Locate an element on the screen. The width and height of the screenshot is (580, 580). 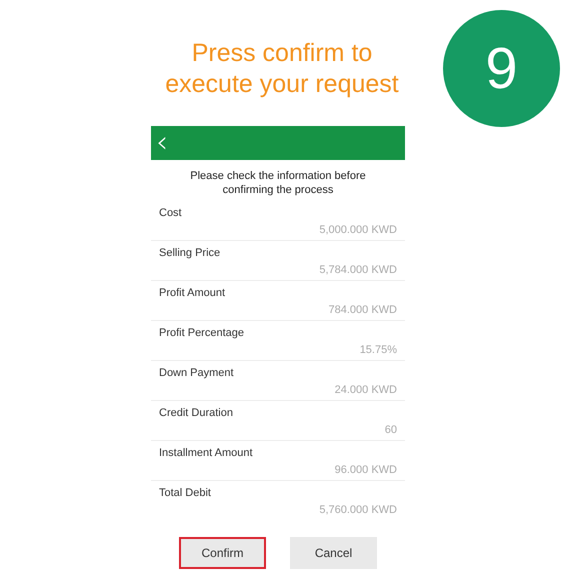
field-label: Selling Price is located at coordinates (189, 253).